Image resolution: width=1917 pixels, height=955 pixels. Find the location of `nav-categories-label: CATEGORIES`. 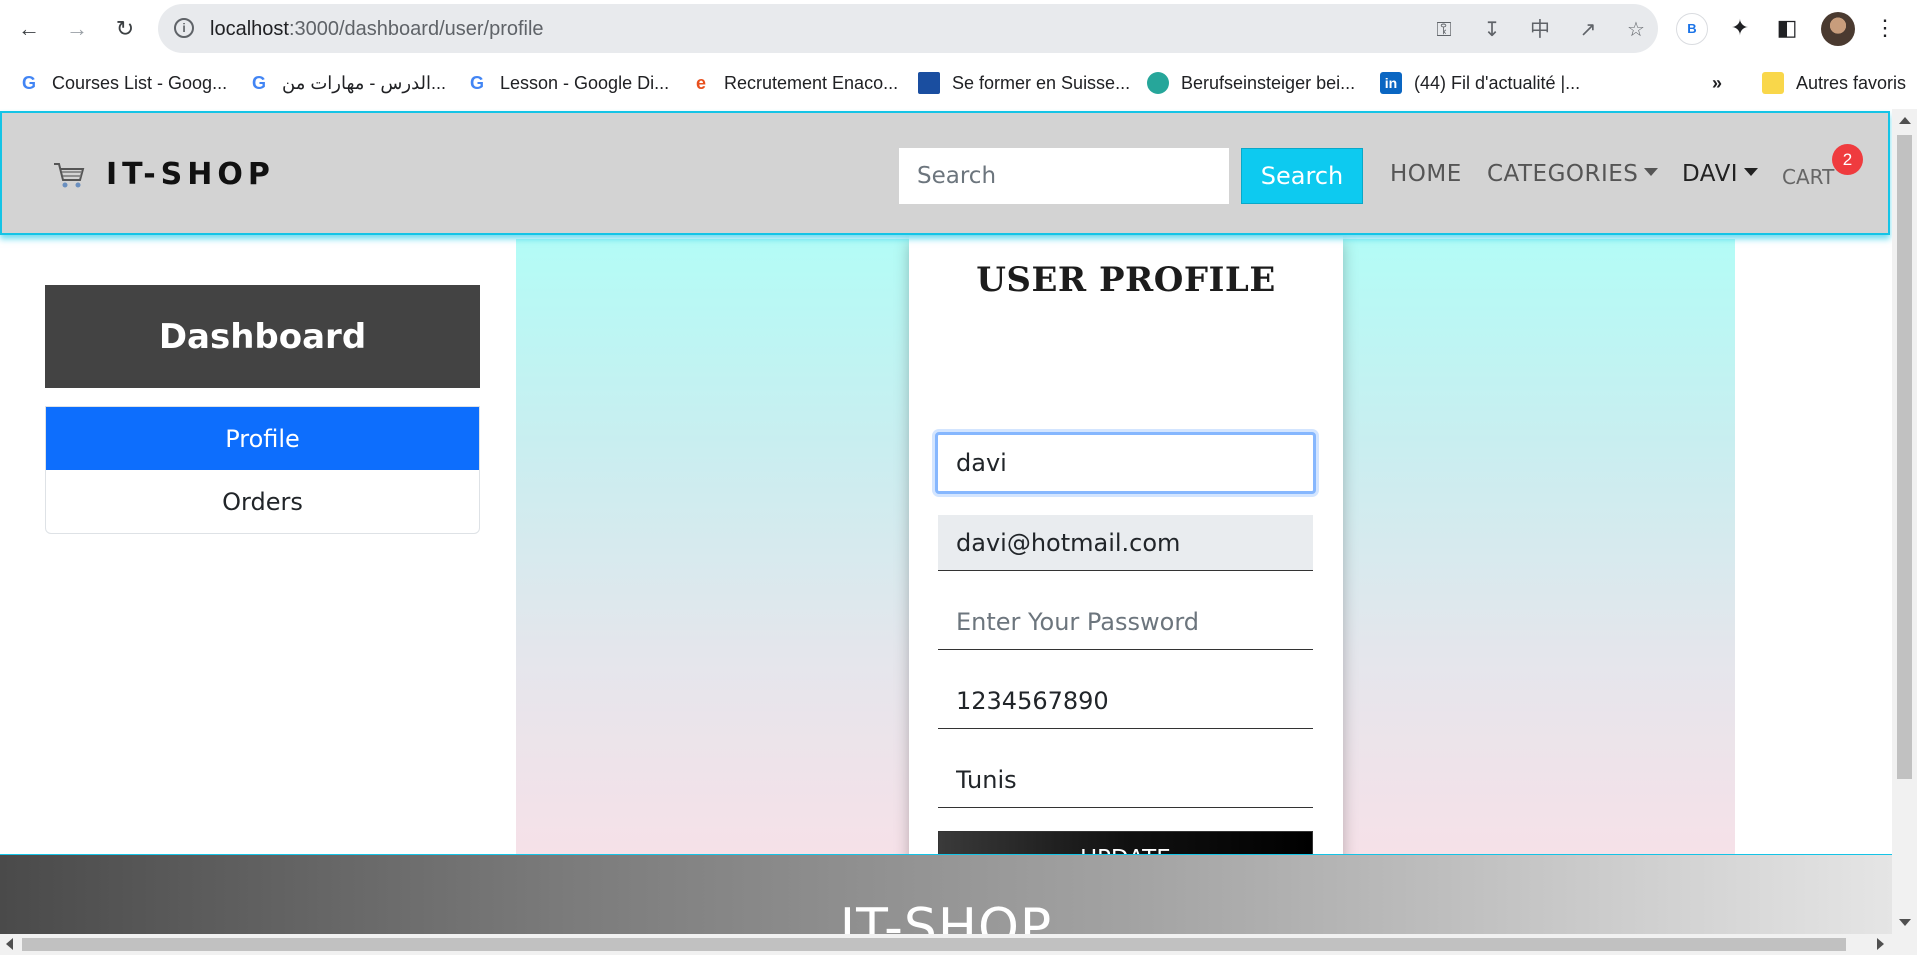

nav-categories-label: CATEGORIES is located at coordinates (1563, 174).